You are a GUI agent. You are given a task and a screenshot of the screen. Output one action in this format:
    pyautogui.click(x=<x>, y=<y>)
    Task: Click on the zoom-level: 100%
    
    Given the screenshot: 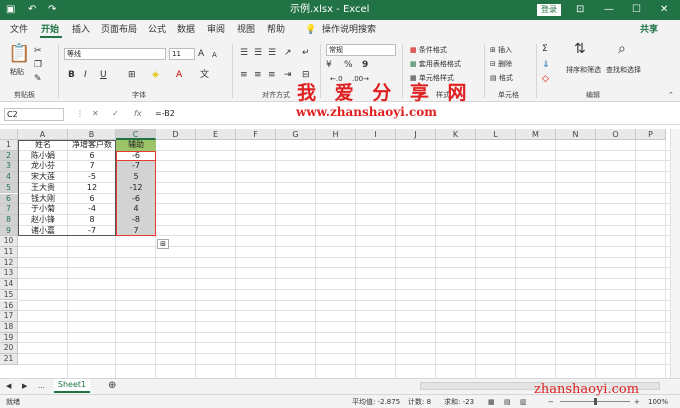 What is the action you would take?
    pyautogui.click(x=658, y=402)
    